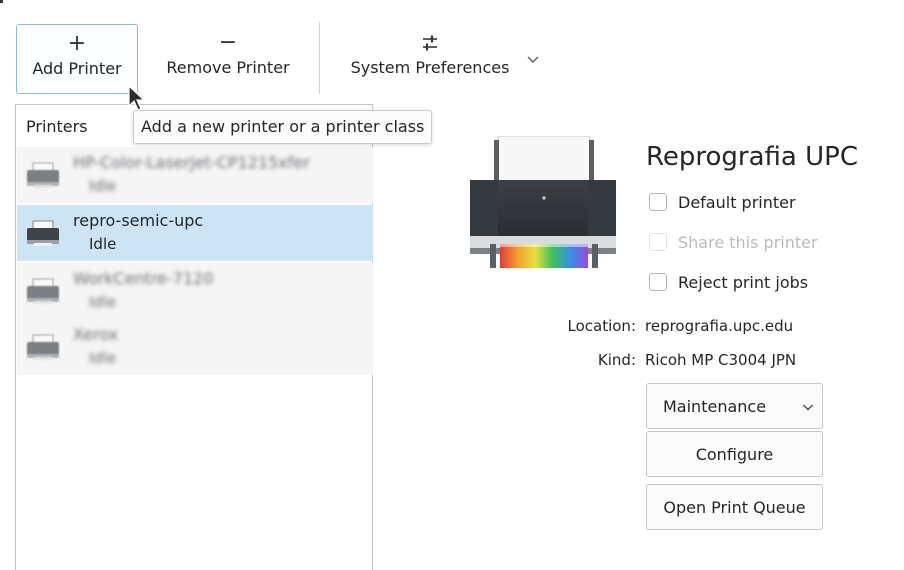 Image resolution: width=904 pixels, height=570 pixels. Describe the element at coordinates (430, 67) in the screenshot. I see `system-preferences-label: System Preferences` at that location.